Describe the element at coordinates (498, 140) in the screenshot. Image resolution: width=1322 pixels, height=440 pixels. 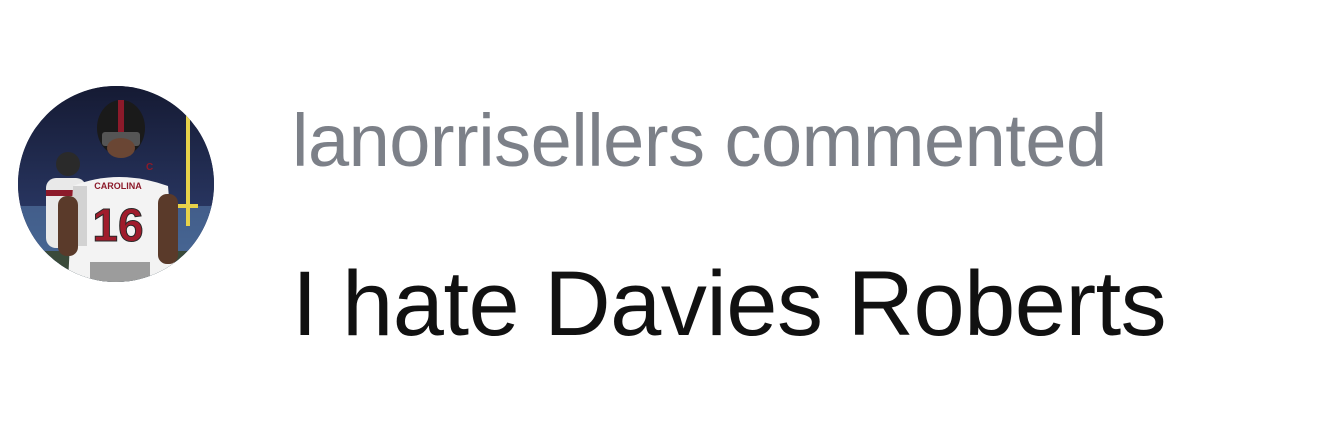
I see `username: lanorrisellers` at that location.